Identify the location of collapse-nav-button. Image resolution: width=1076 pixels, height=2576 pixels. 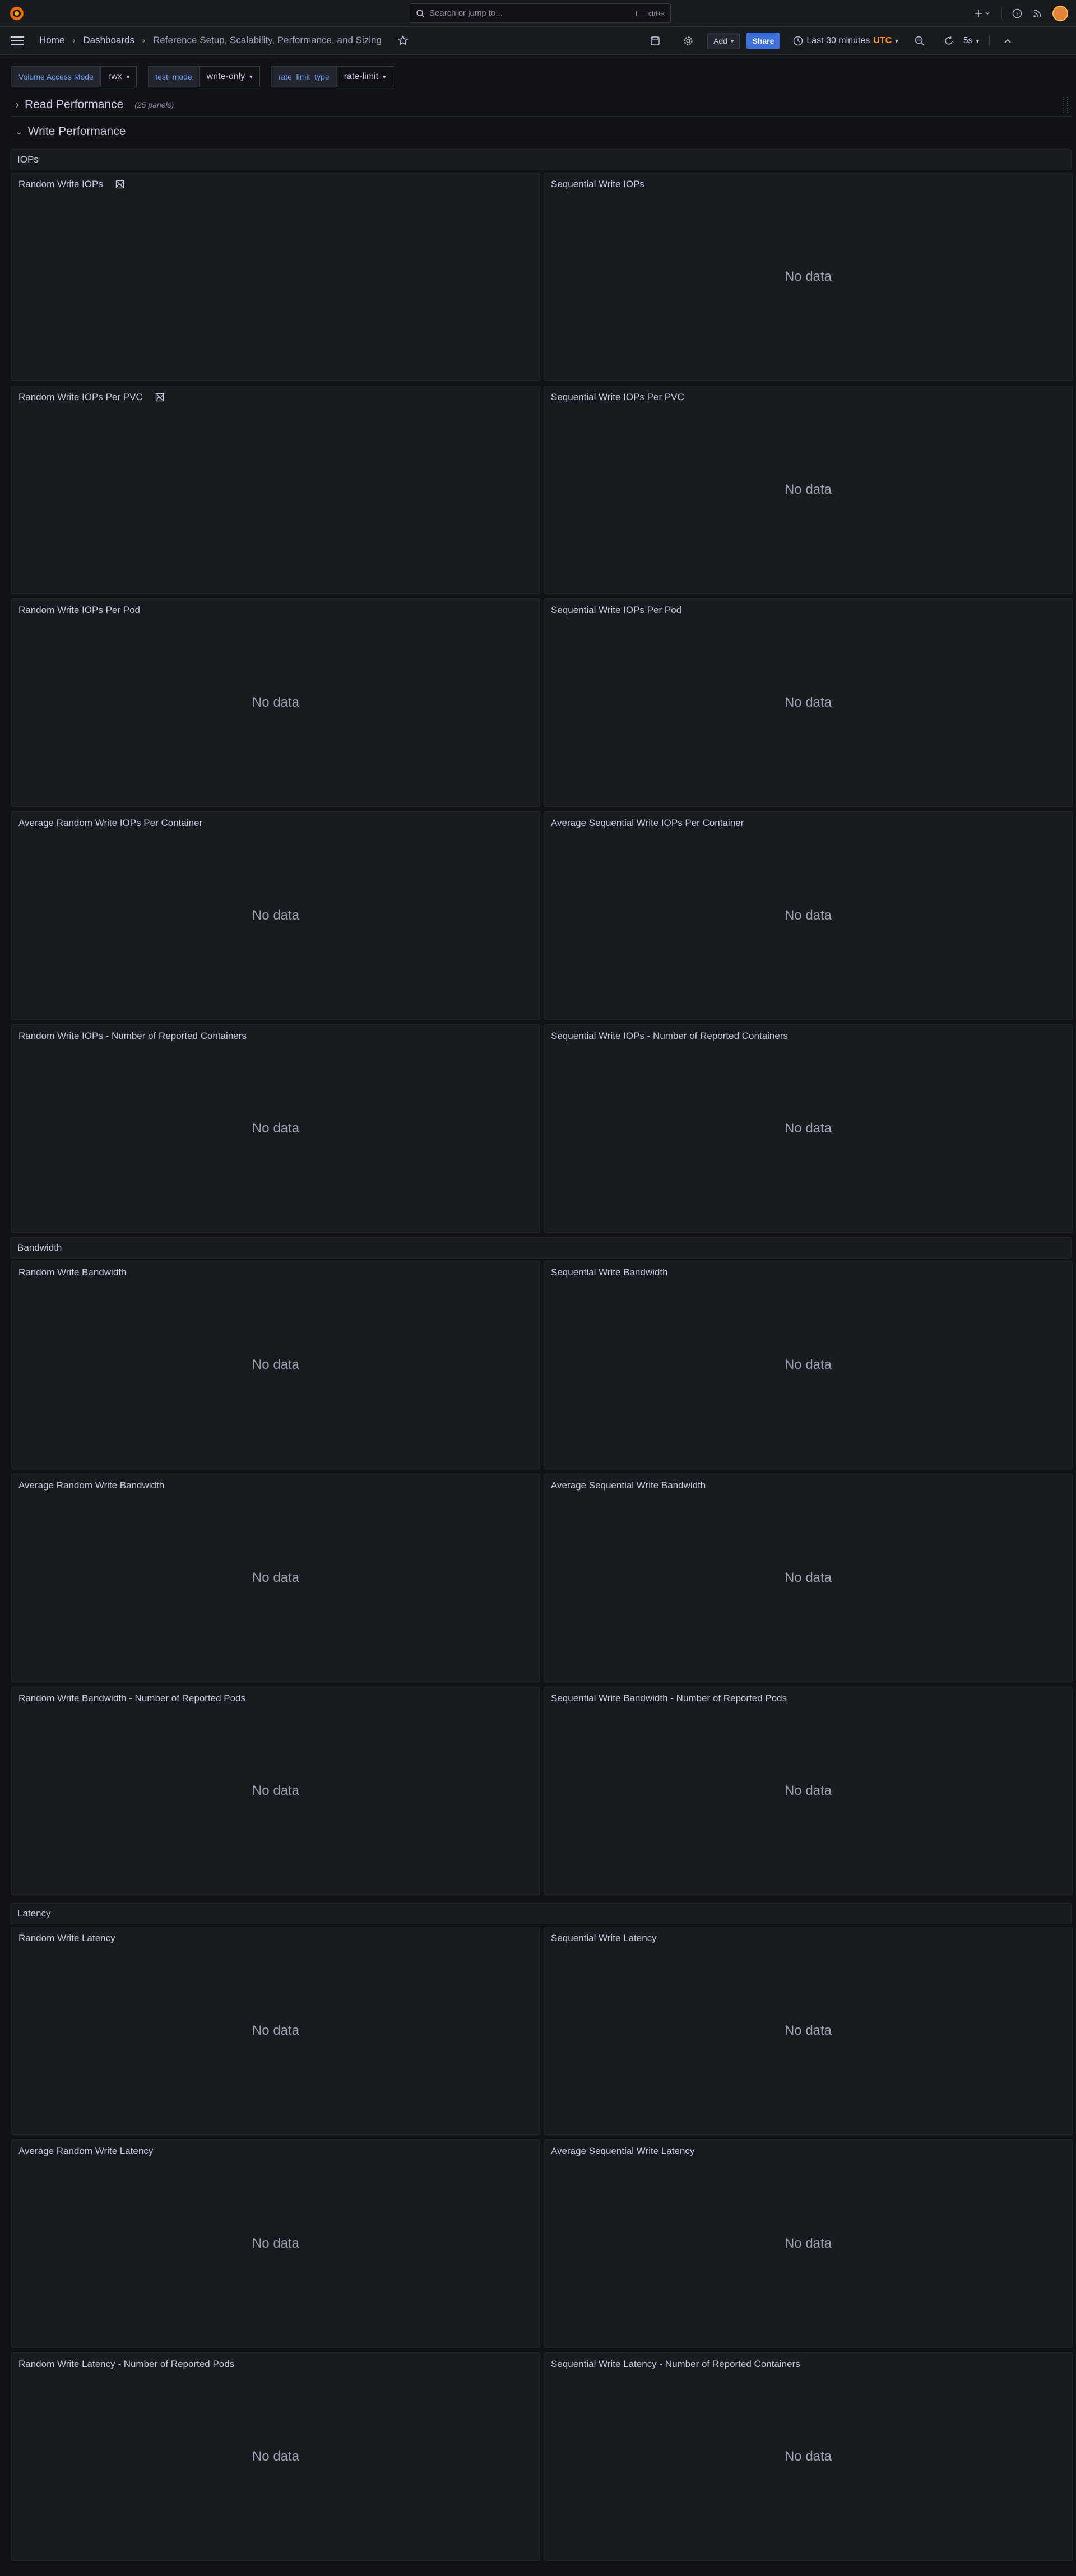
(1007, 40).